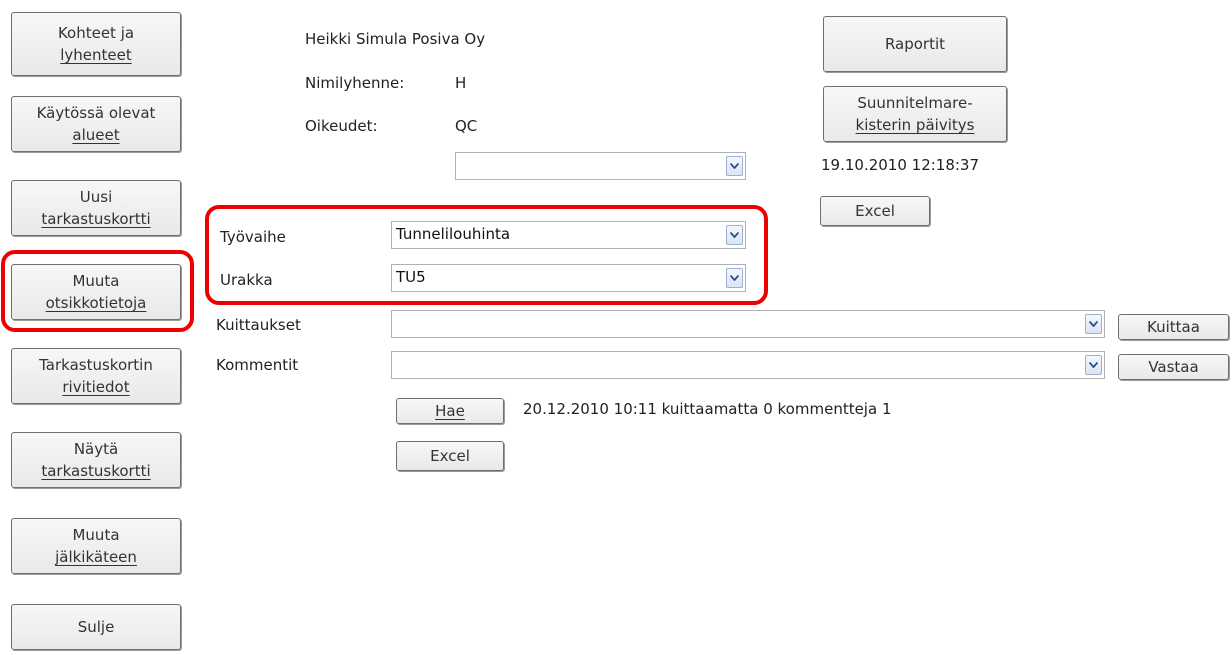  I want to click on tyovaihe-label: Työvaihe, so click(253, 237).